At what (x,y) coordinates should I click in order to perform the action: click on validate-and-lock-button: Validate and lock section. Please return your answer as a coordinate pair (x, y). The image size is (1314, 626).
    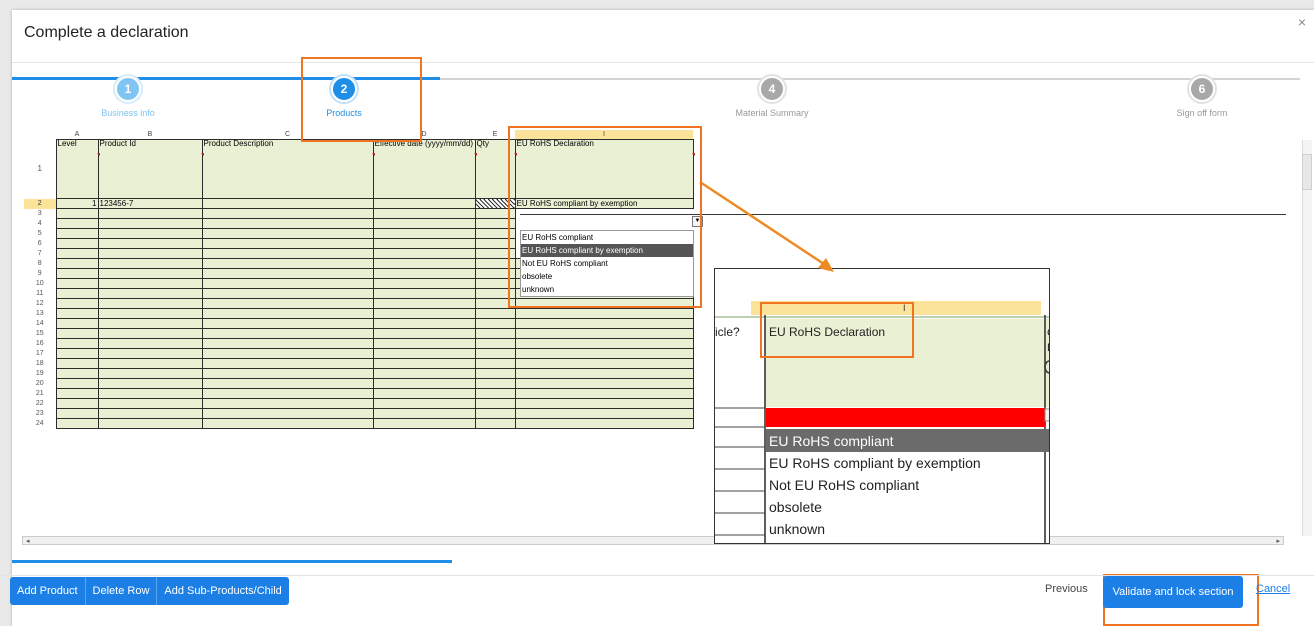
    Looking at the image, I should click on (1173, 592).